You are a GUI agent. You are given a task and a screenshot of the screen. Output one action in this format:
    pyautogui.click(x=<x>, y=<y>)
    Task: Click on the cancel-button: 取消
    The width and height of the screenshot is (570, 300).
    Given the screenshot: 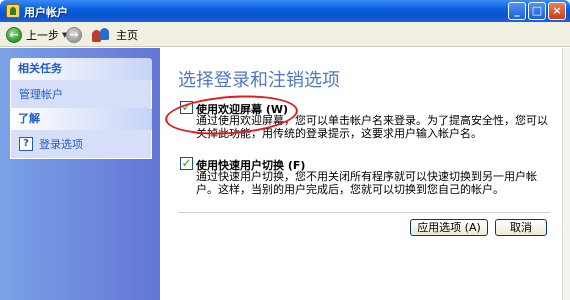 What is the action you would take?
    pyautogui.click(x=521, y=227)
    